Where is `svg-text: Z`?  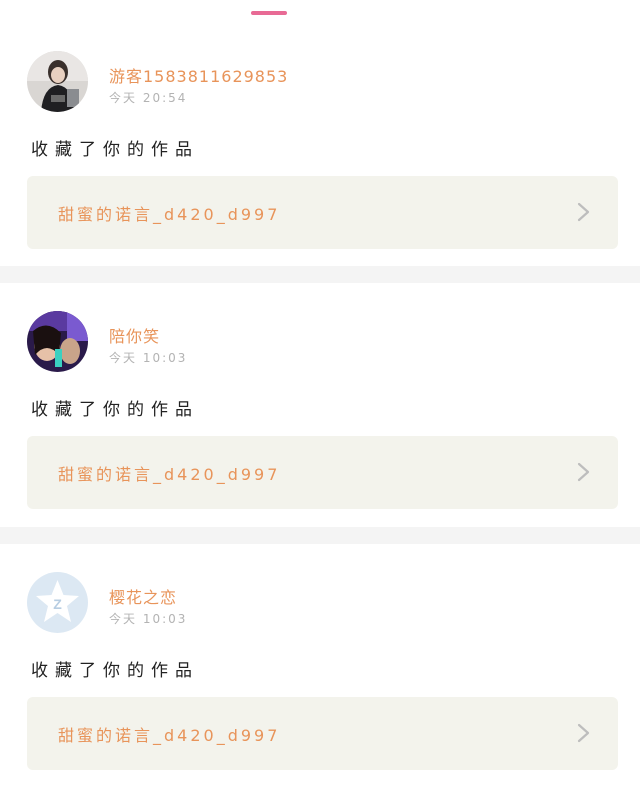 svg-text: Z is located at coordinates (57, 604).